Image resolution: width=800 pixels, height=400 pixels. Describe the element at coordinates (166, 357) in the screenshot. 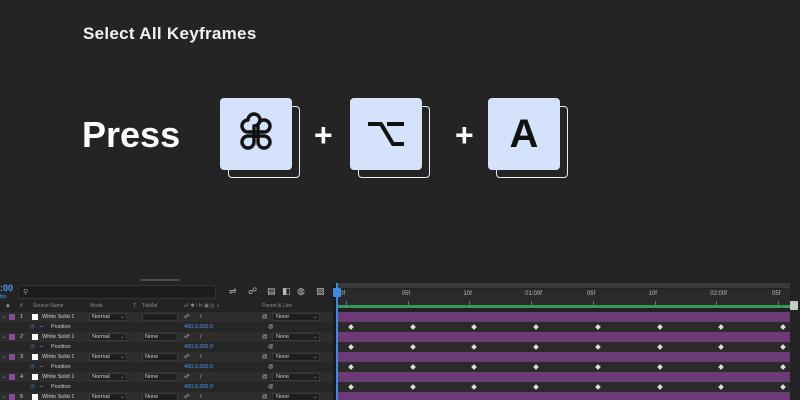

I see `layer-row: ⌄ 3 White Solid 1 Normal ⌄ None ☍ / @ None ⌄` at that location.